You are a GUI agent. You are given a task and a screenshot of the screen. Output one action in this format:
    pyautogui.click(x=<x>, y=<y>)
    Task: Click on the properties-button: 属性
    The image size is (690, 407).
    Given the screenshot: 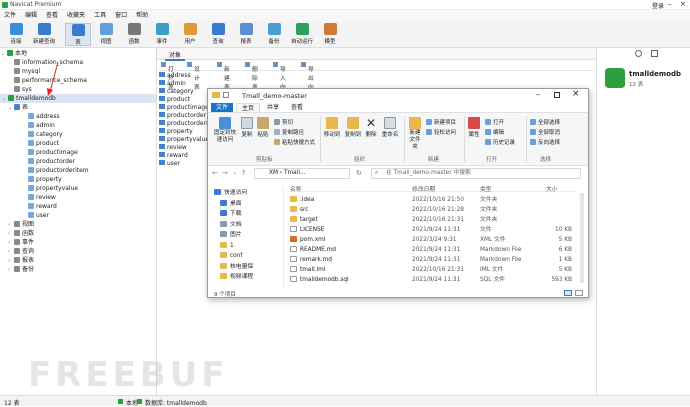 What is the action you would take?
    pyautogui.click(x=474, y=127)
    